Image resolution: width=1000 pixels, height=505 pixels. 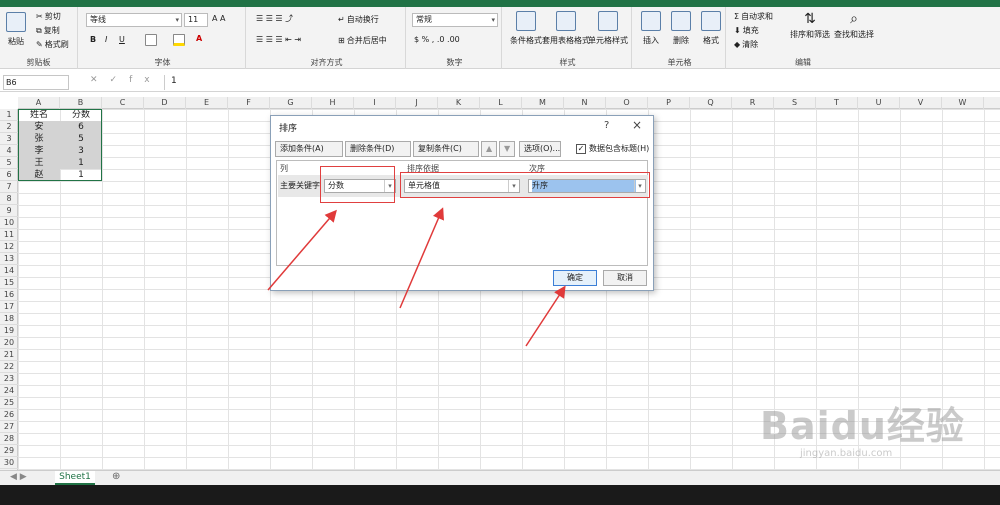 What do you see at coordinates (500, 495) in the screenshot?
I see `taskbar` at bounding box center [500, 495].